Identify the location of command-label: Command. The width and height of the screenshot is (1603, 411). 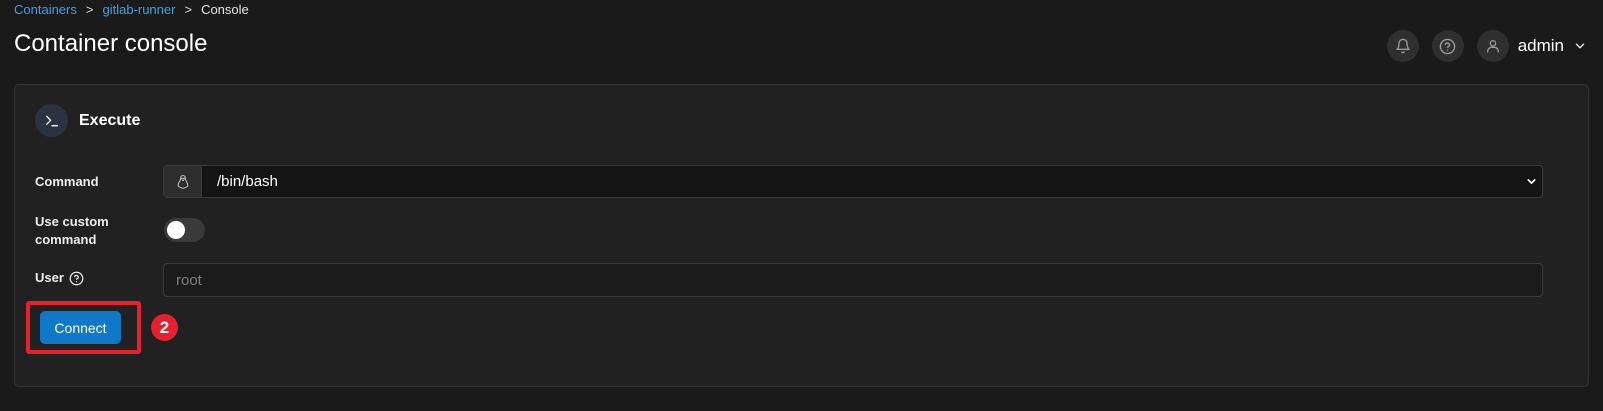
(67, 181).